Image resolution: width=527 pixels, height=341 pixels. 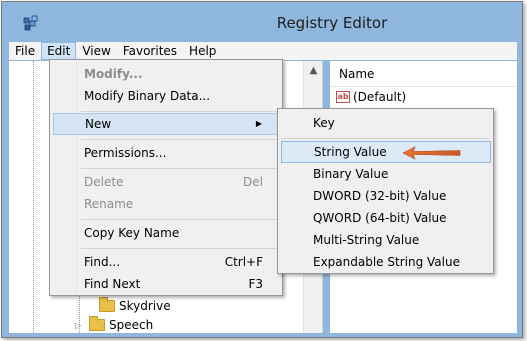 I want to click on menu-item-label: Expandable String Value, so click(x=386, y=262).